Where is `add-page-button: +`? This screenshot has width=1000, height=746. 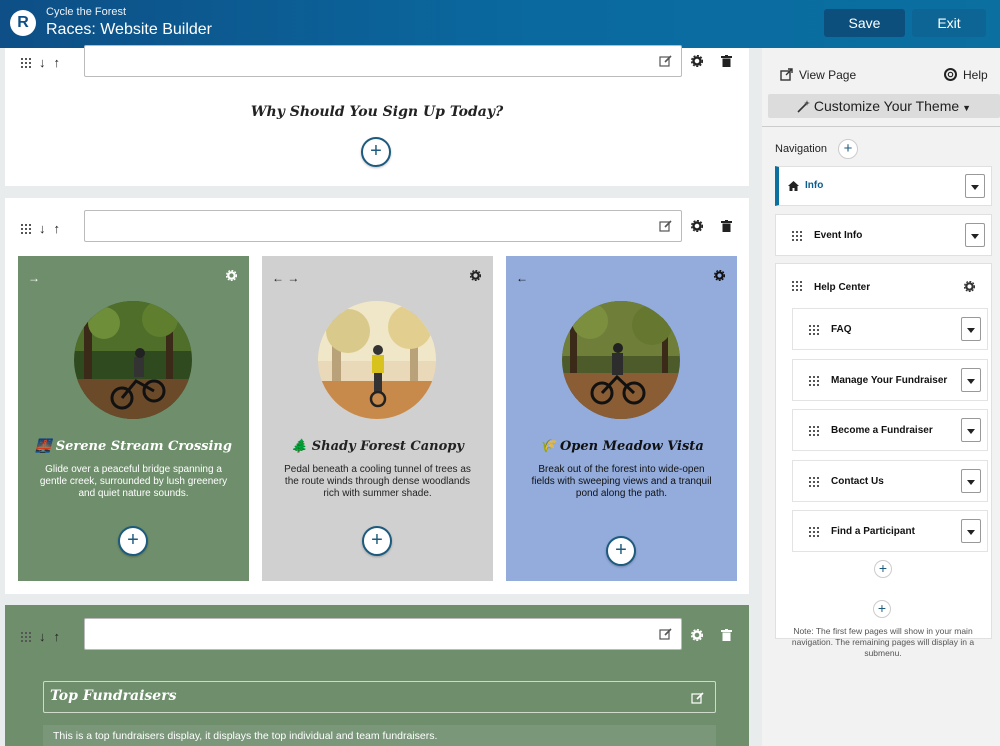 add-page-button: + is located at coordinates (882, 609).